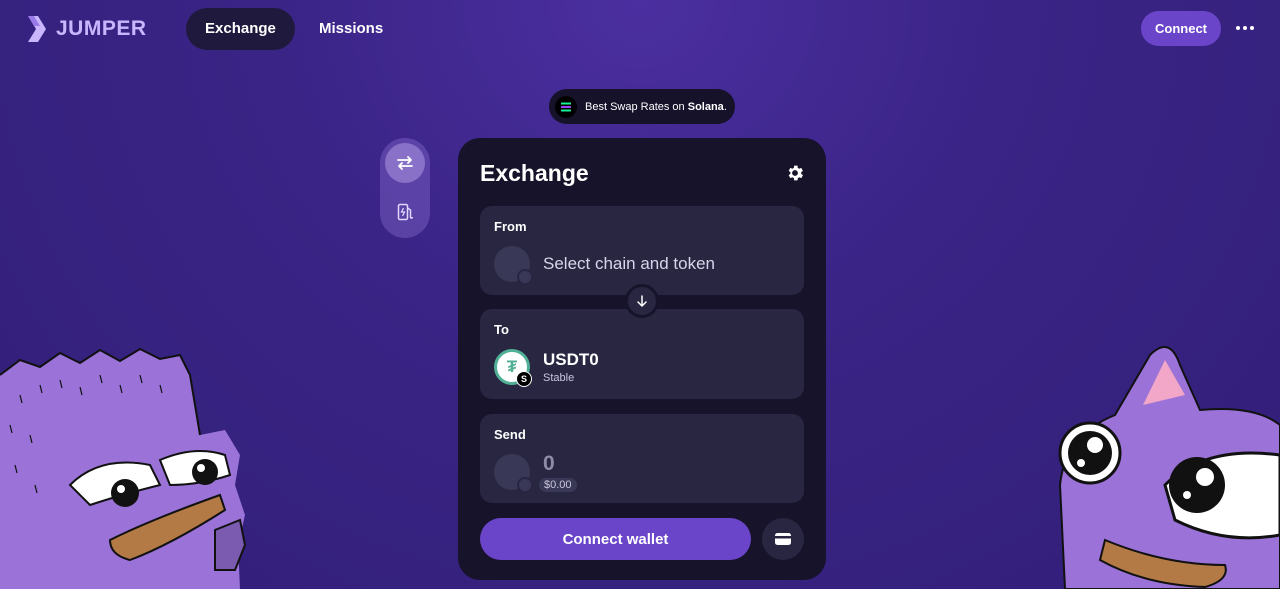  What do you see at coordinates (558, 485) in the screenshot?
I see `usd-value: $0.00` at bounding box center [558, 485].